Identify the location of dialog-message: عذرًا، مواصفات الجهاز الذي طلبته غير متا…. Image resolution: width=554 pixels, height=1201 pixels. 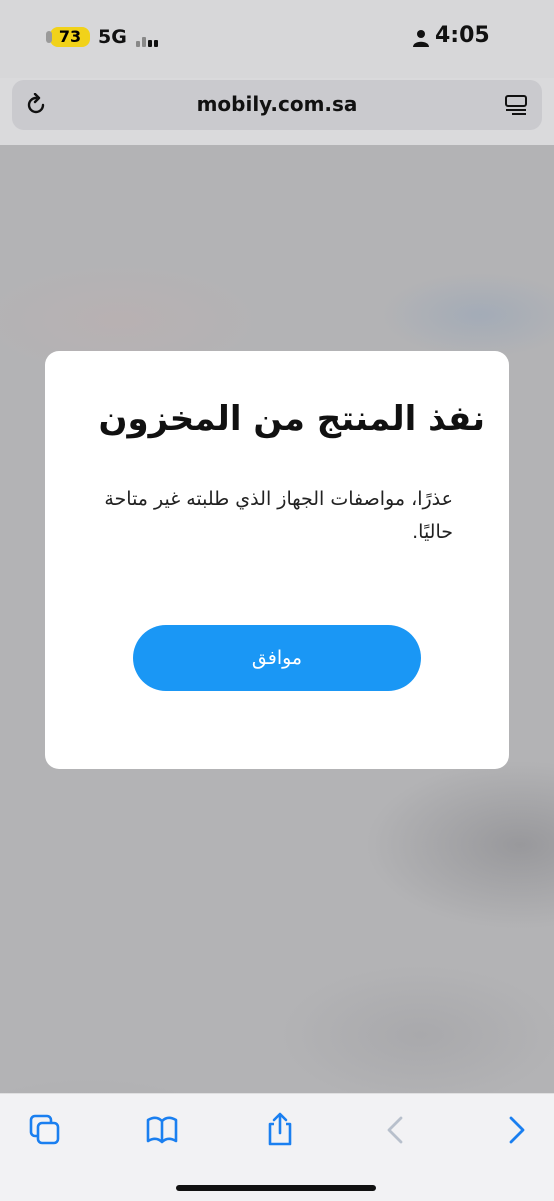
(278, 515).